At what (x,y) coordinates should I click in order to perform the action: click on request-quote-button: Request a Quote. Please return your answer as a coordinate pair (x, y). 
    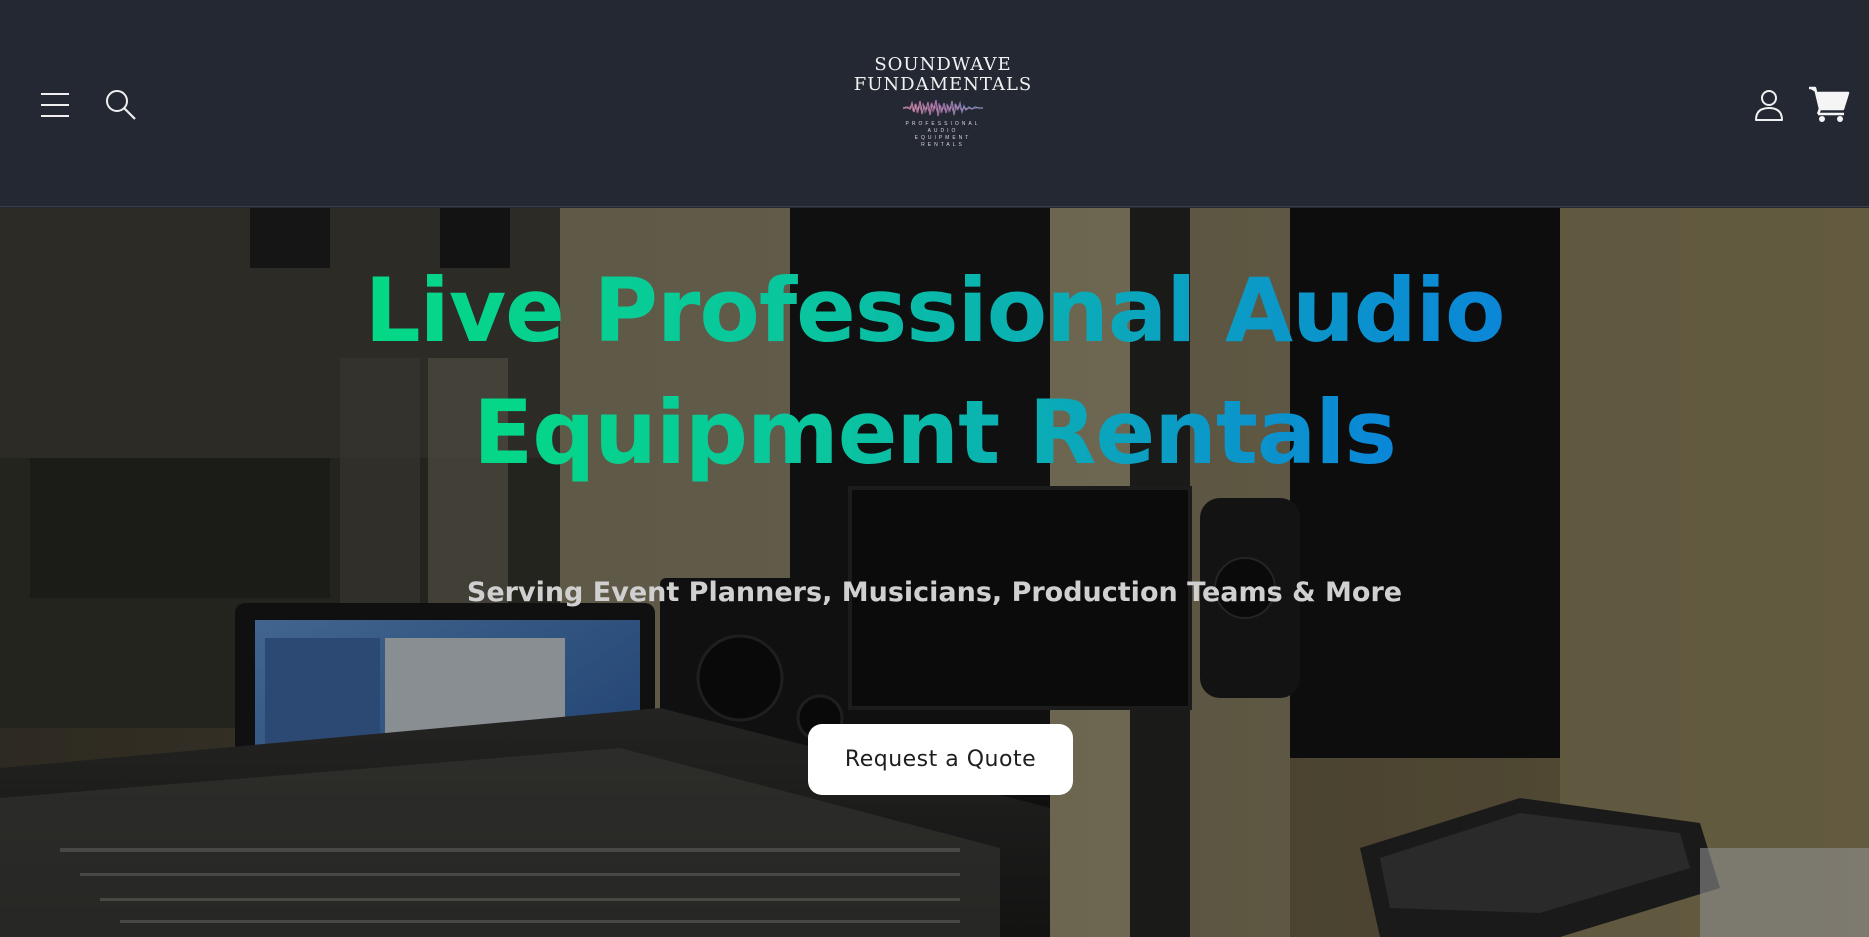
    Looking at the image, I should click on (940, 759).